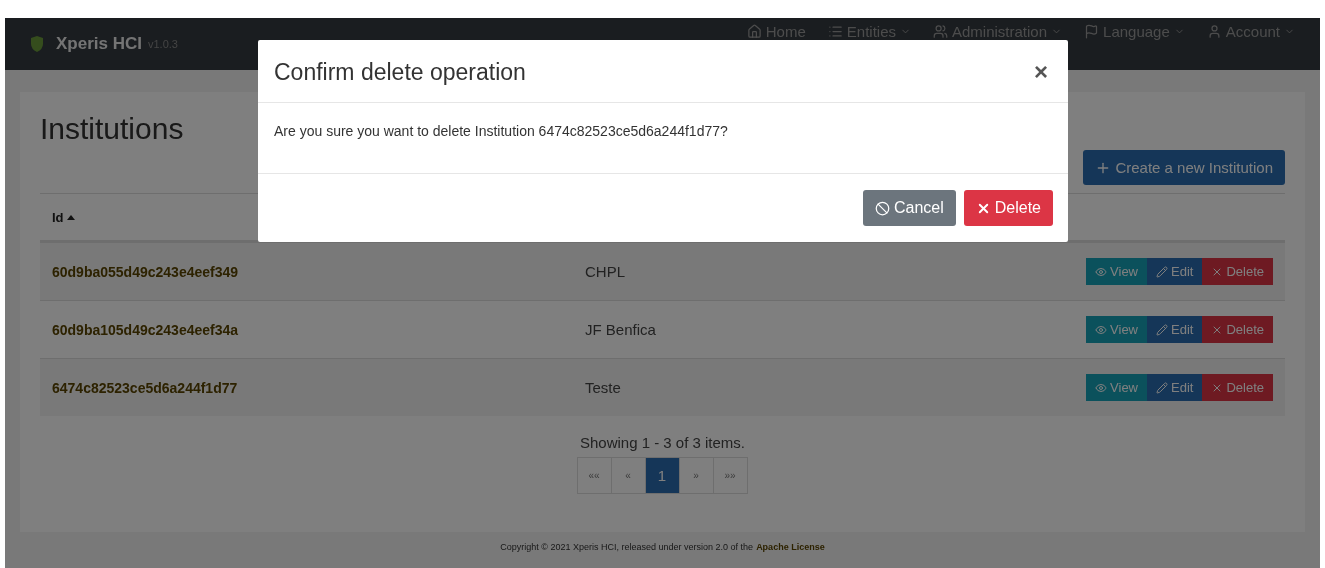 This screenshot has height=568, width=1325. Describe the element at coordinates (318, 271) in the screenshot. I see `id-link: 60d9ba055d49c243e4eef349` at that location.